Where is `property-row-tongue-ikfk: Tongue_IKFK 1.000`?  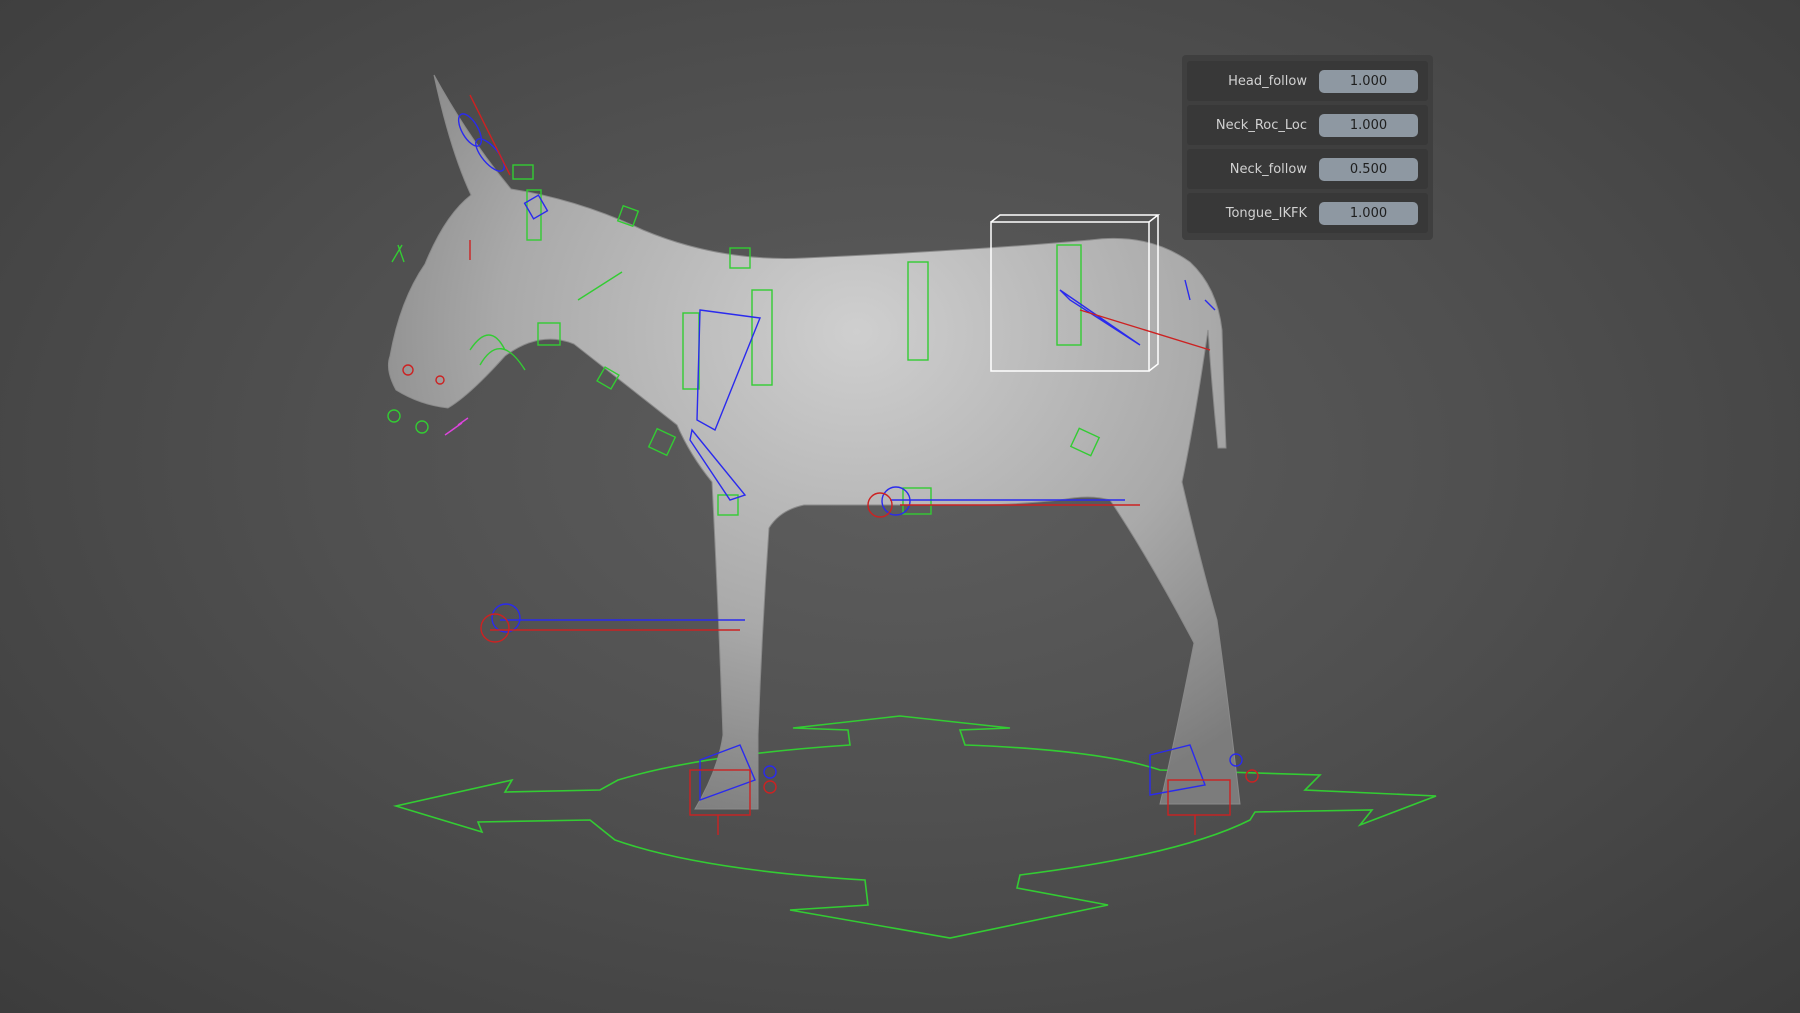
property-row-tongue-ikfk: Tongue_IKFK 1.000 is located at coordinates (1307, 213).